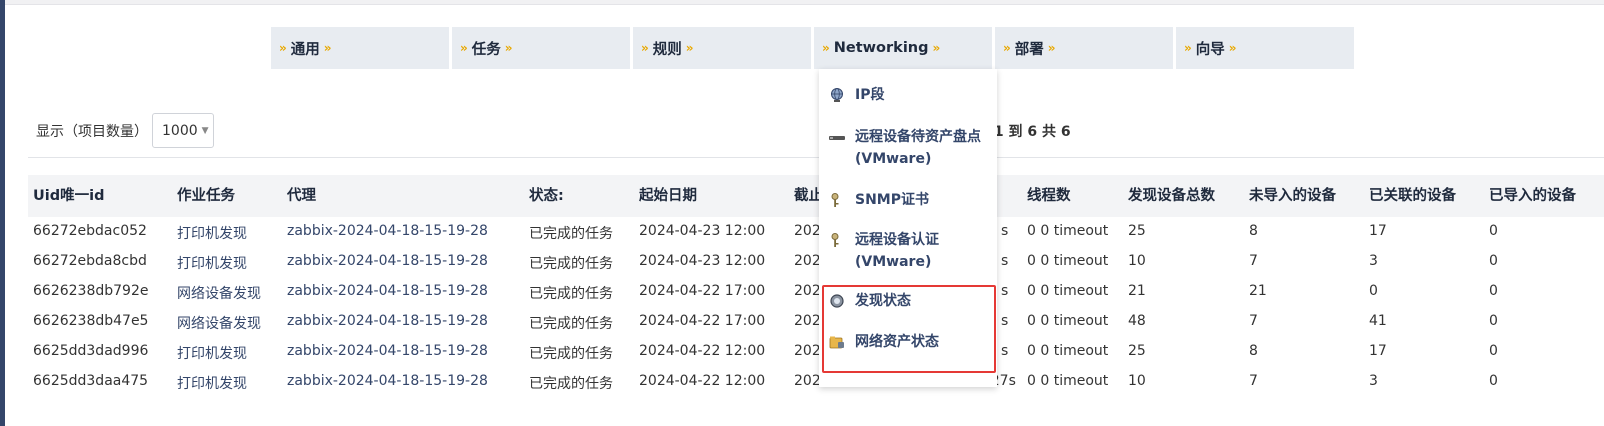  I want to click on col-header-linked: 已关联的设备, so click(1412, 194).